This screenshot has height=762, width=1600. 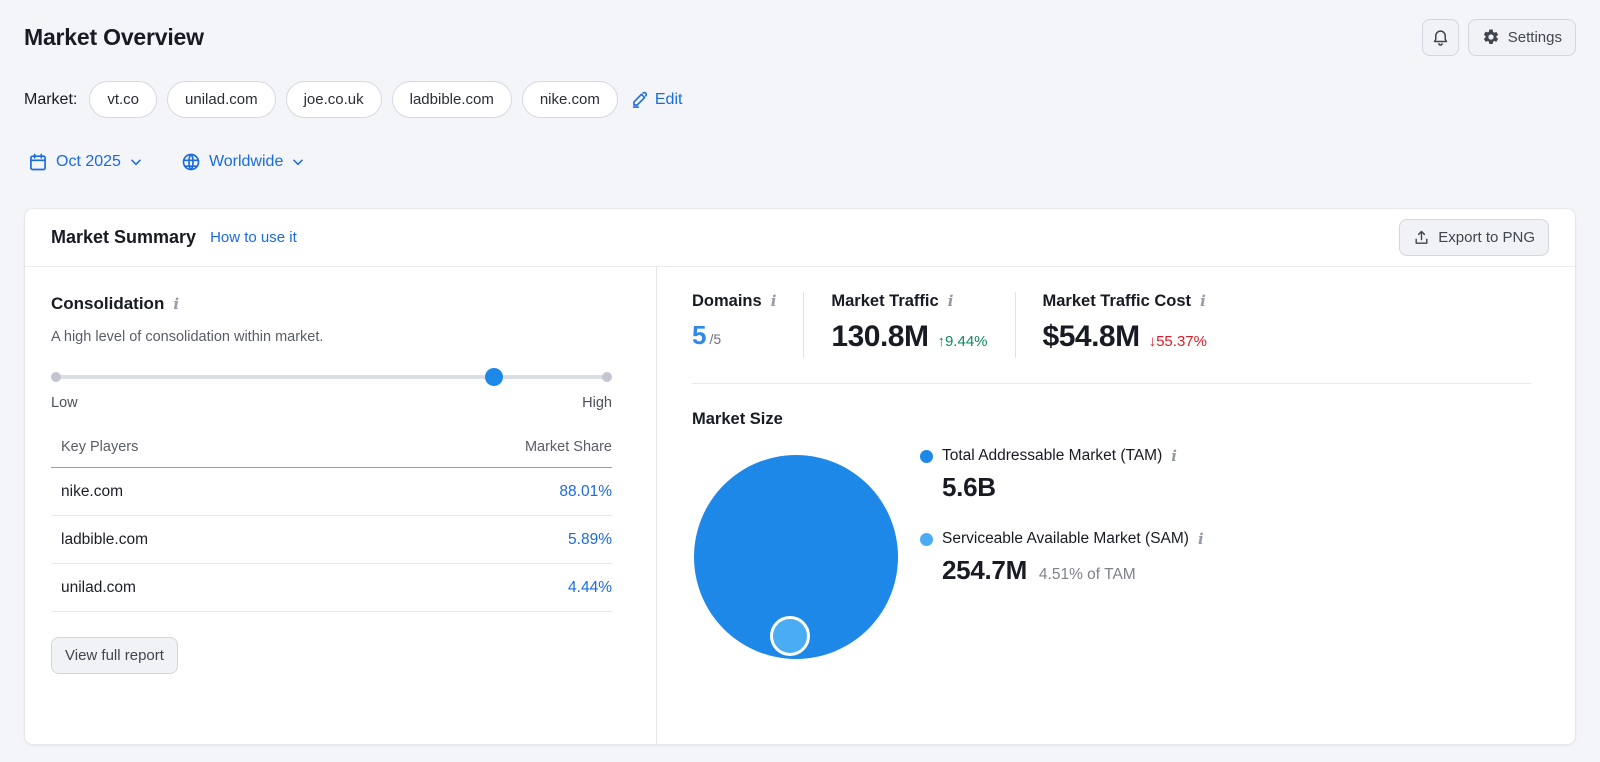 I want to click on header-actions: Settings, so click(x=1498, y=37).